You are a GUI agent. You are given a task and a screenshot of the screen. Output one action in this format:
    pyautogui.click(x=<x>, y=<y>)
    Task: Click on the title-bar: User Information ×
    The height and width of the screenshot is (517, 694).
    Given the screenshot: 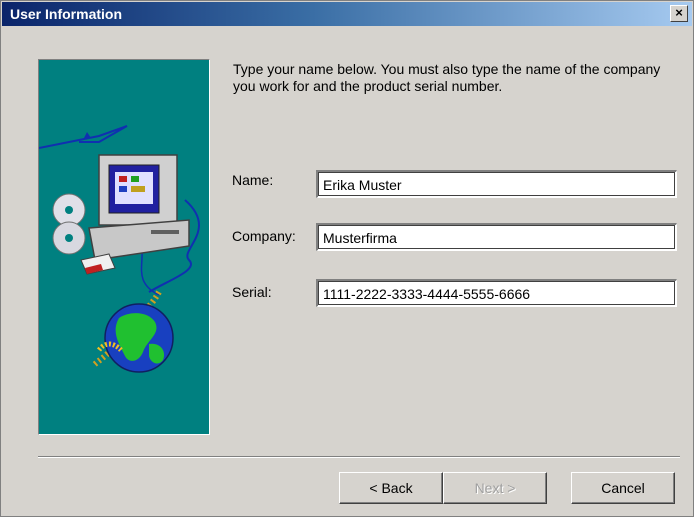 What is the action you would take?
    pyautogui.click(x=347, y=14)
    